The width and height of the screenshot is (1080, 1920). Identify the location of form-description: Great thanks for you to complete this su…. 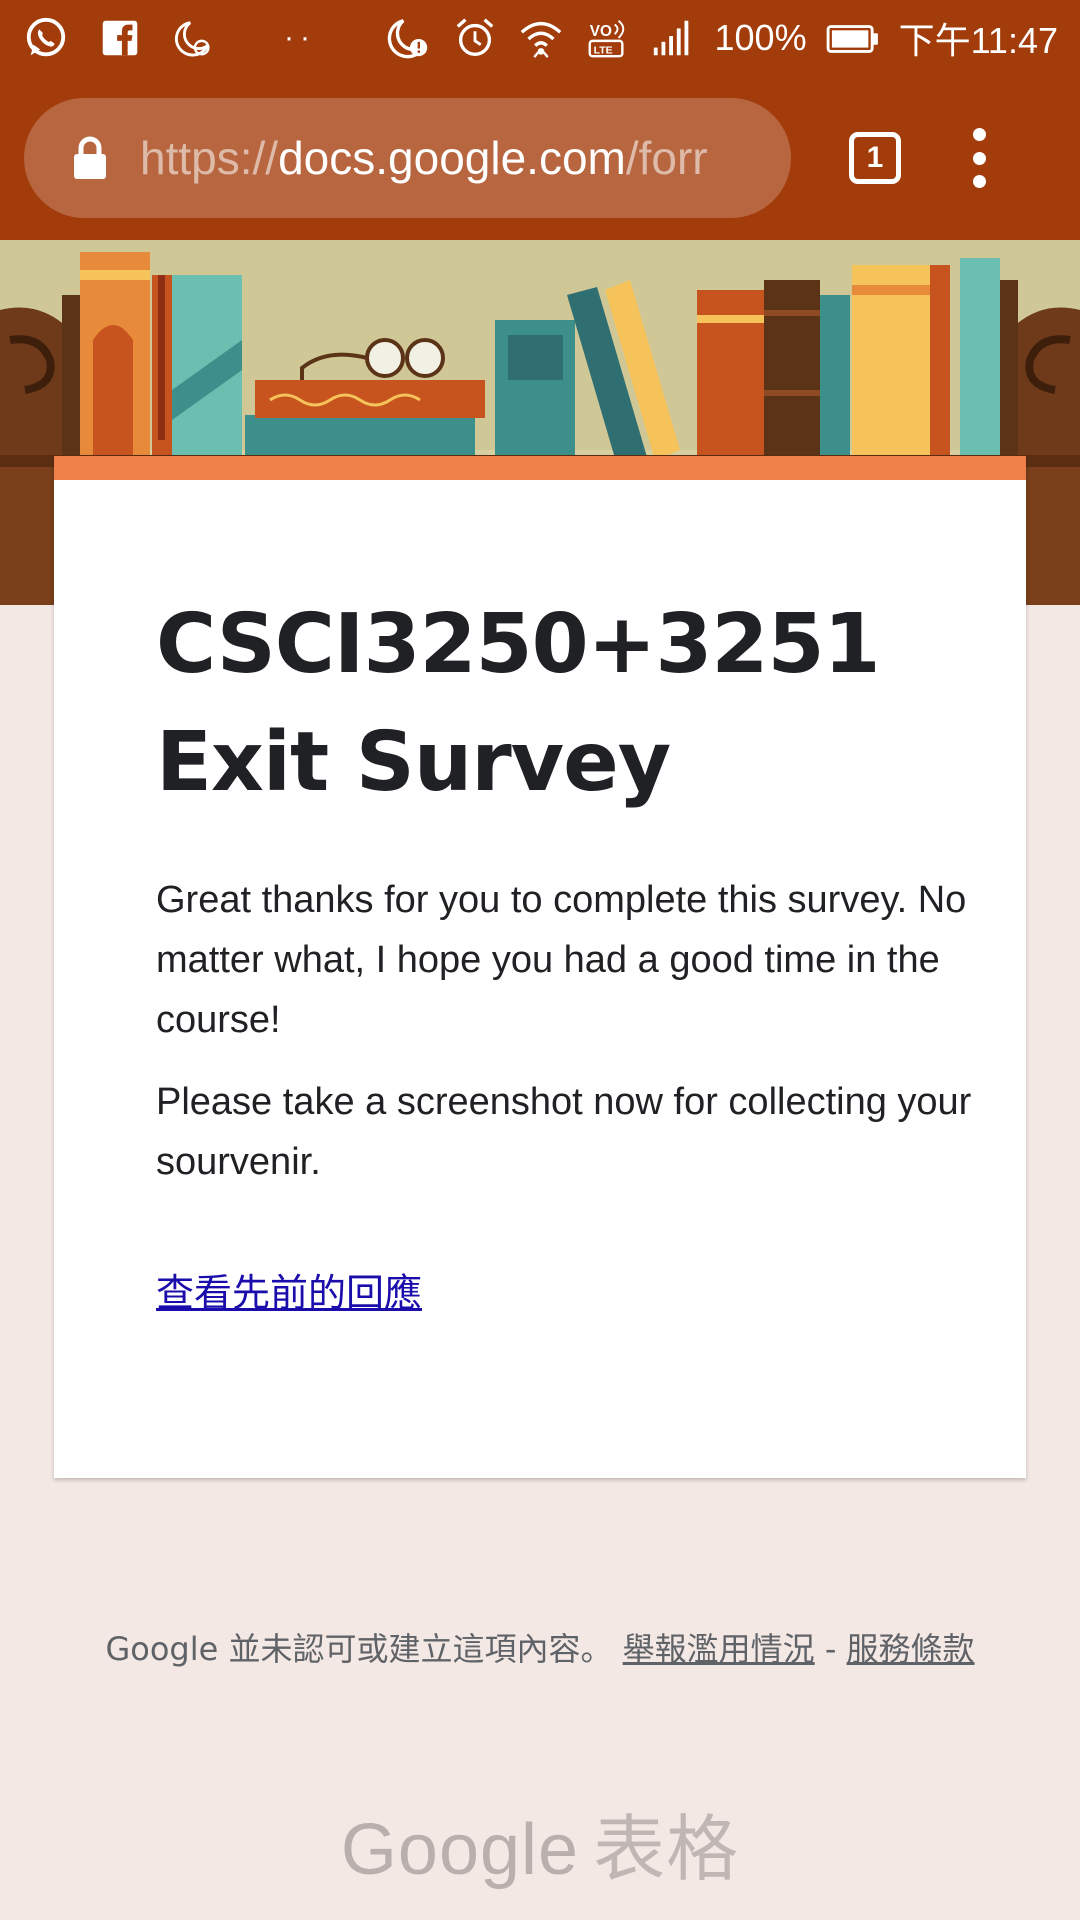
(566, 1031).